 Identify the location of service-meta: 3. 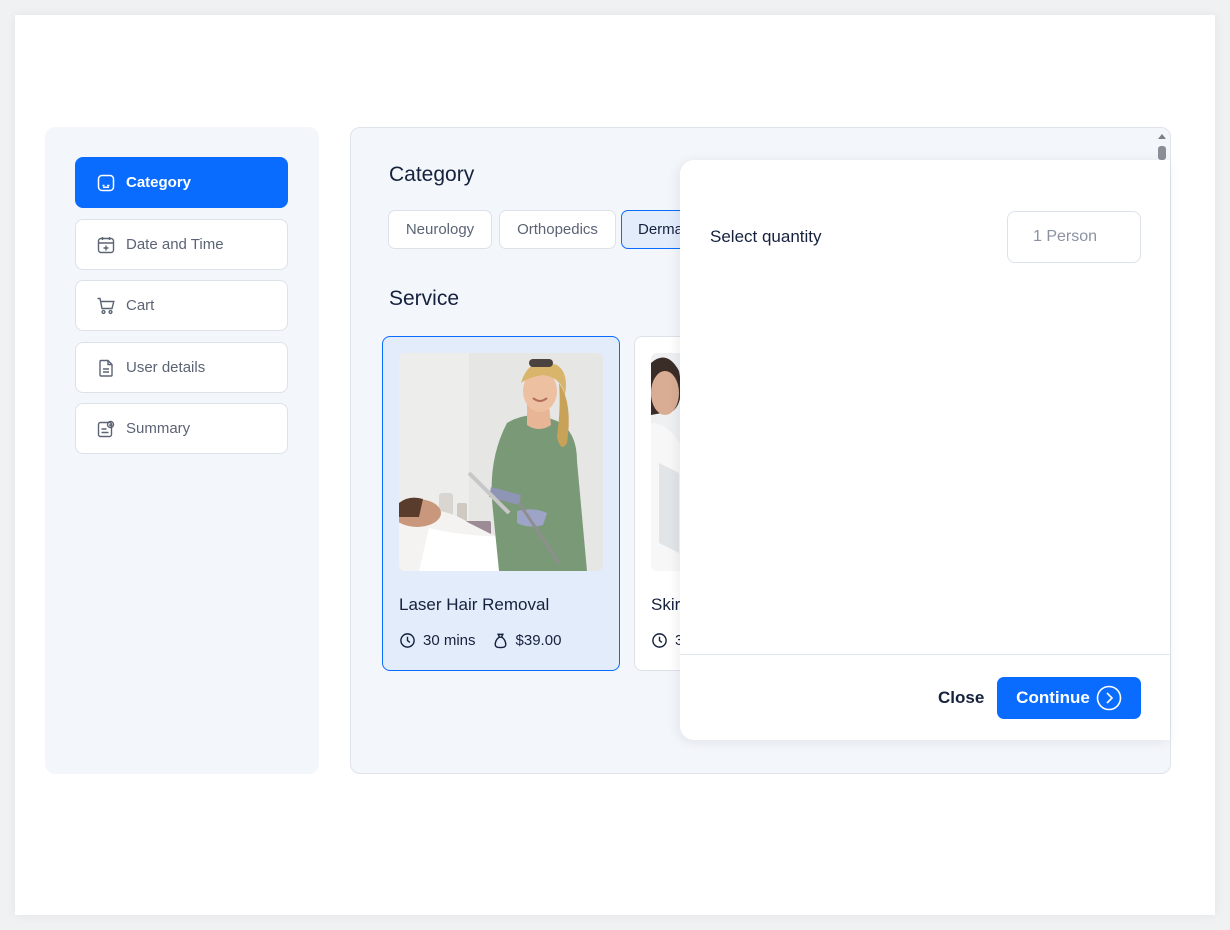
(667, 640).